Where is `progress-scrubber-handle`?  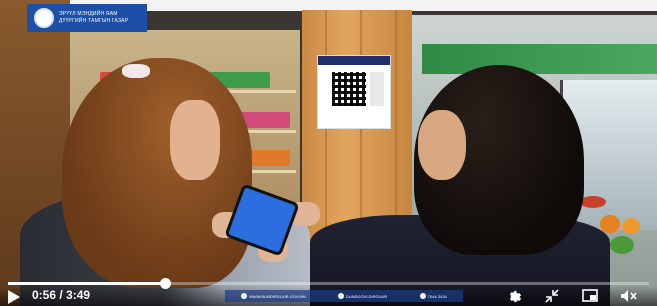 progress-scrubber-handle is located at coordinates (166, 283).